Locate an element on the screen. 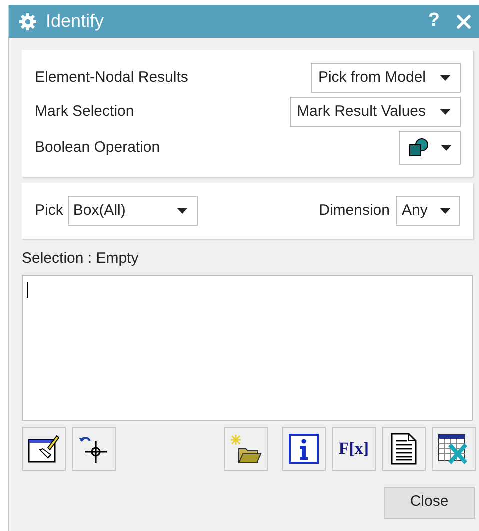 This screenshot has height=531, width=479. folder-sparkle-icon is located at coordinates (246, 448).